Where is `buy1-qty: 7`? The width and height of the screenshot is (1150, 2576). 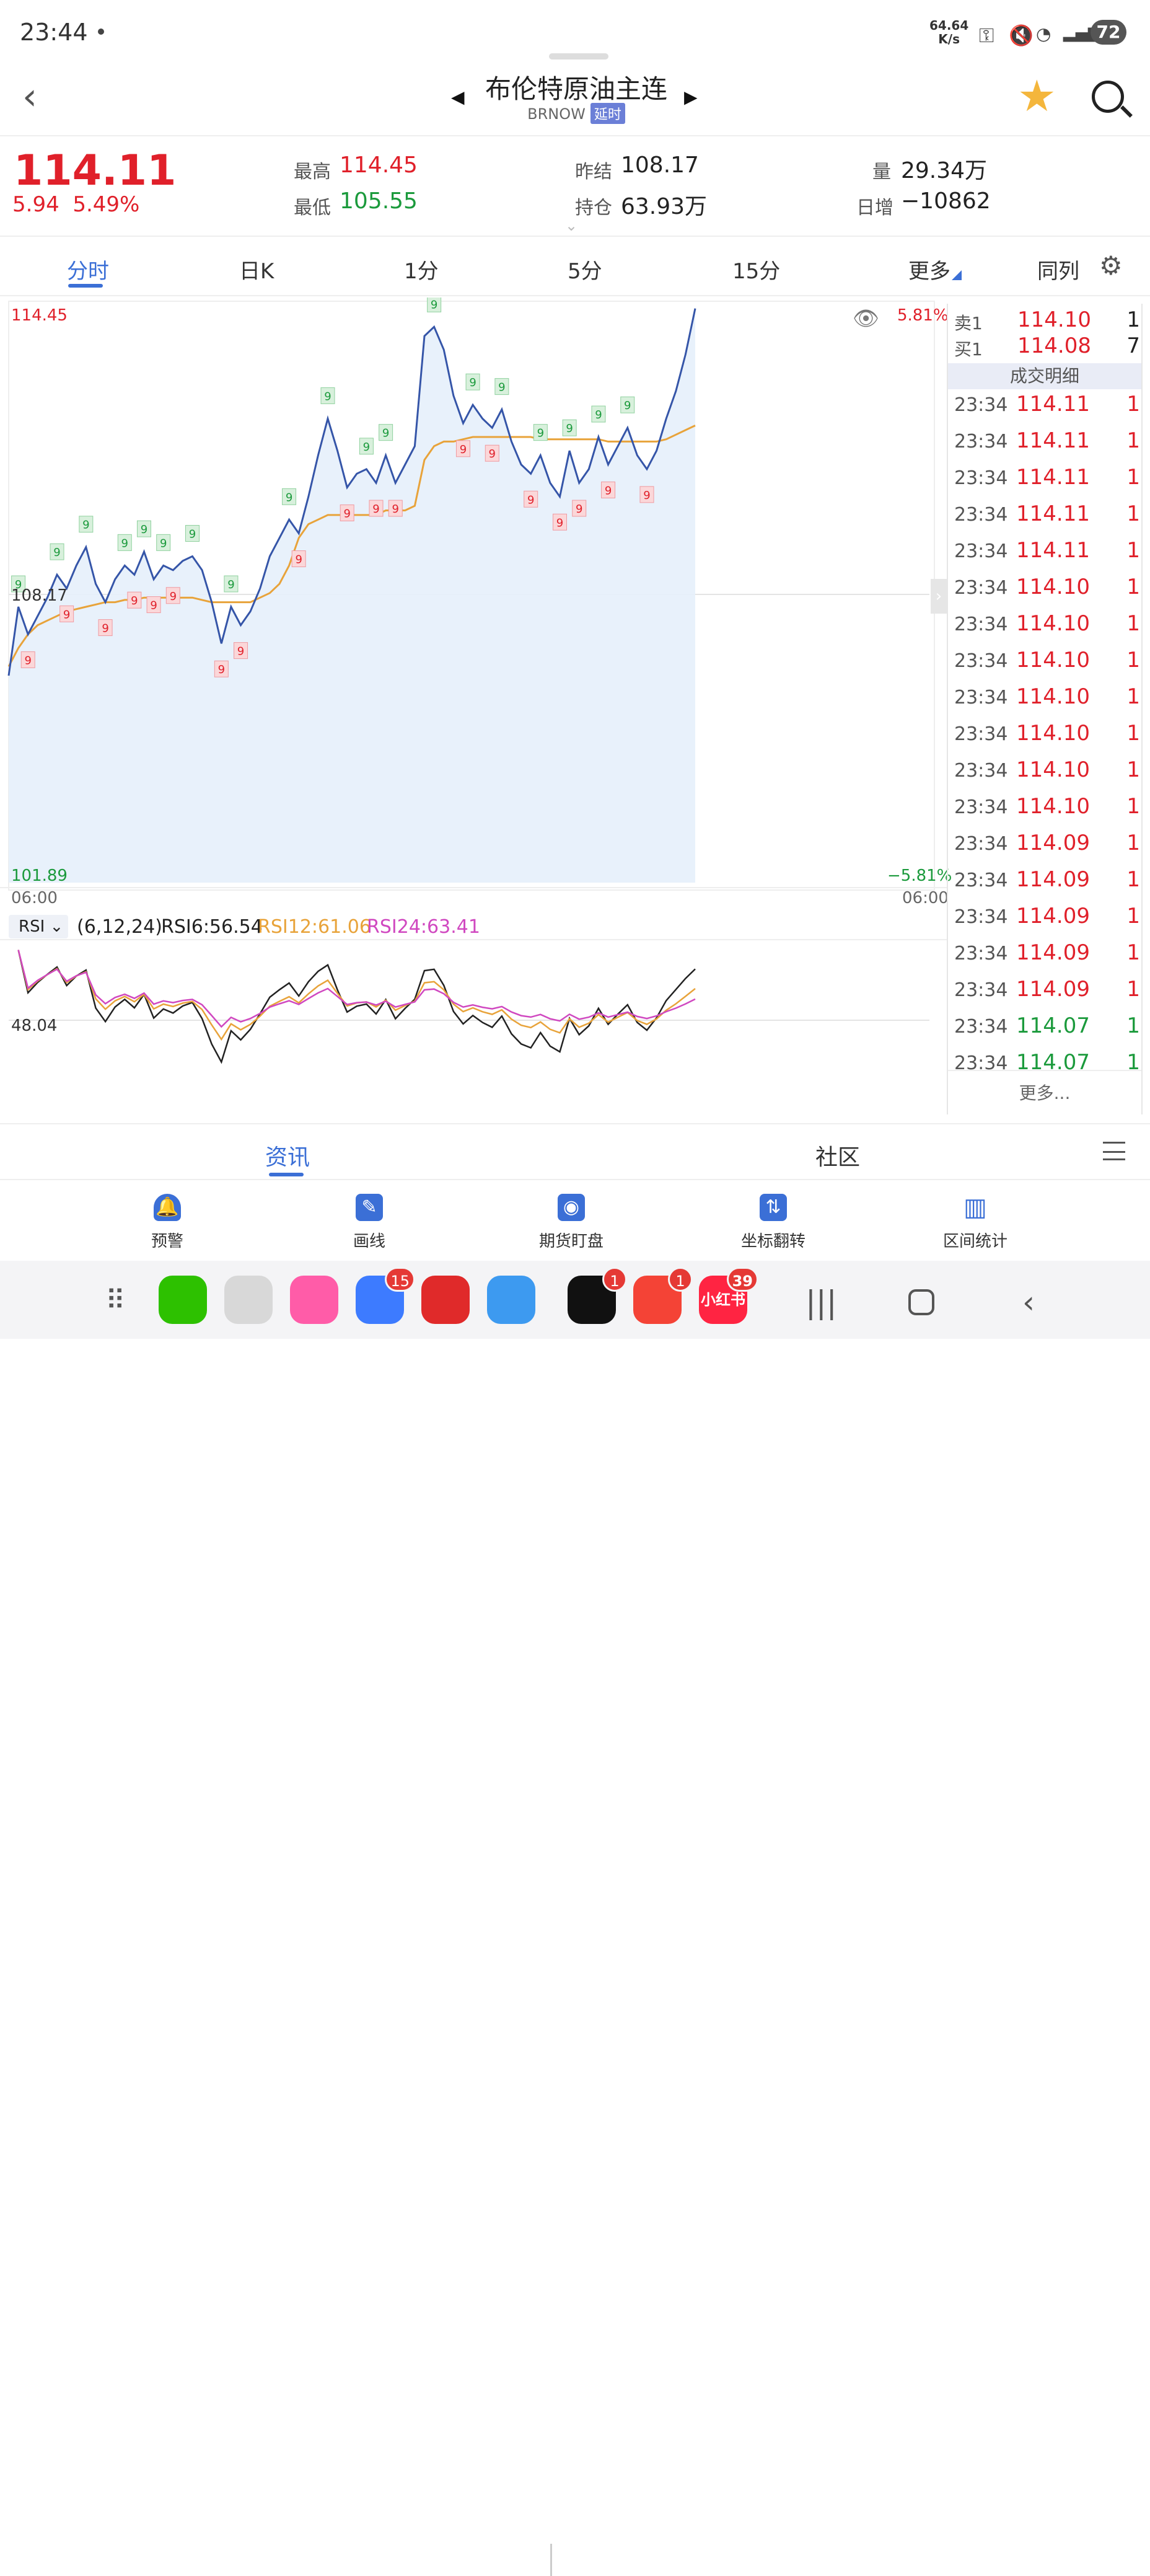 buy1-qty: 7 is located at coordinates (1133, 345).